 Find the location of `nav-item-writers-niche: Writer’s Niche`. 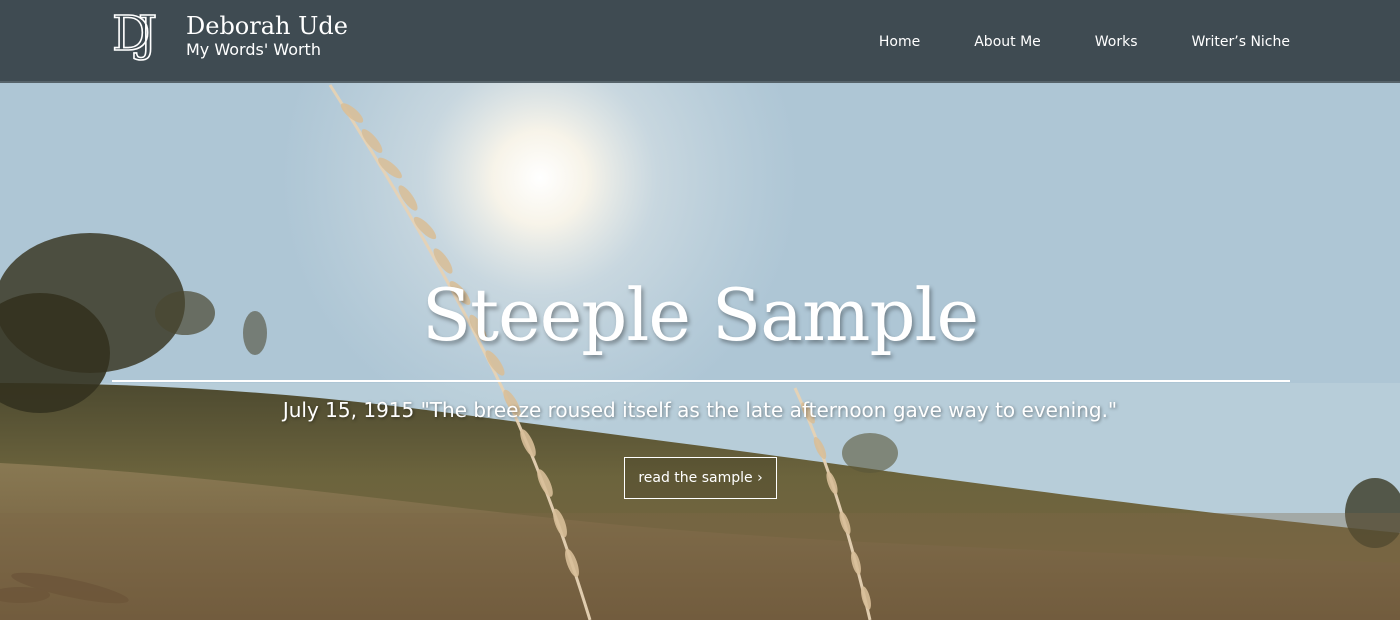

nav-item-writers-niche: Writer’s Niche is located at coordinates (1241, 42).